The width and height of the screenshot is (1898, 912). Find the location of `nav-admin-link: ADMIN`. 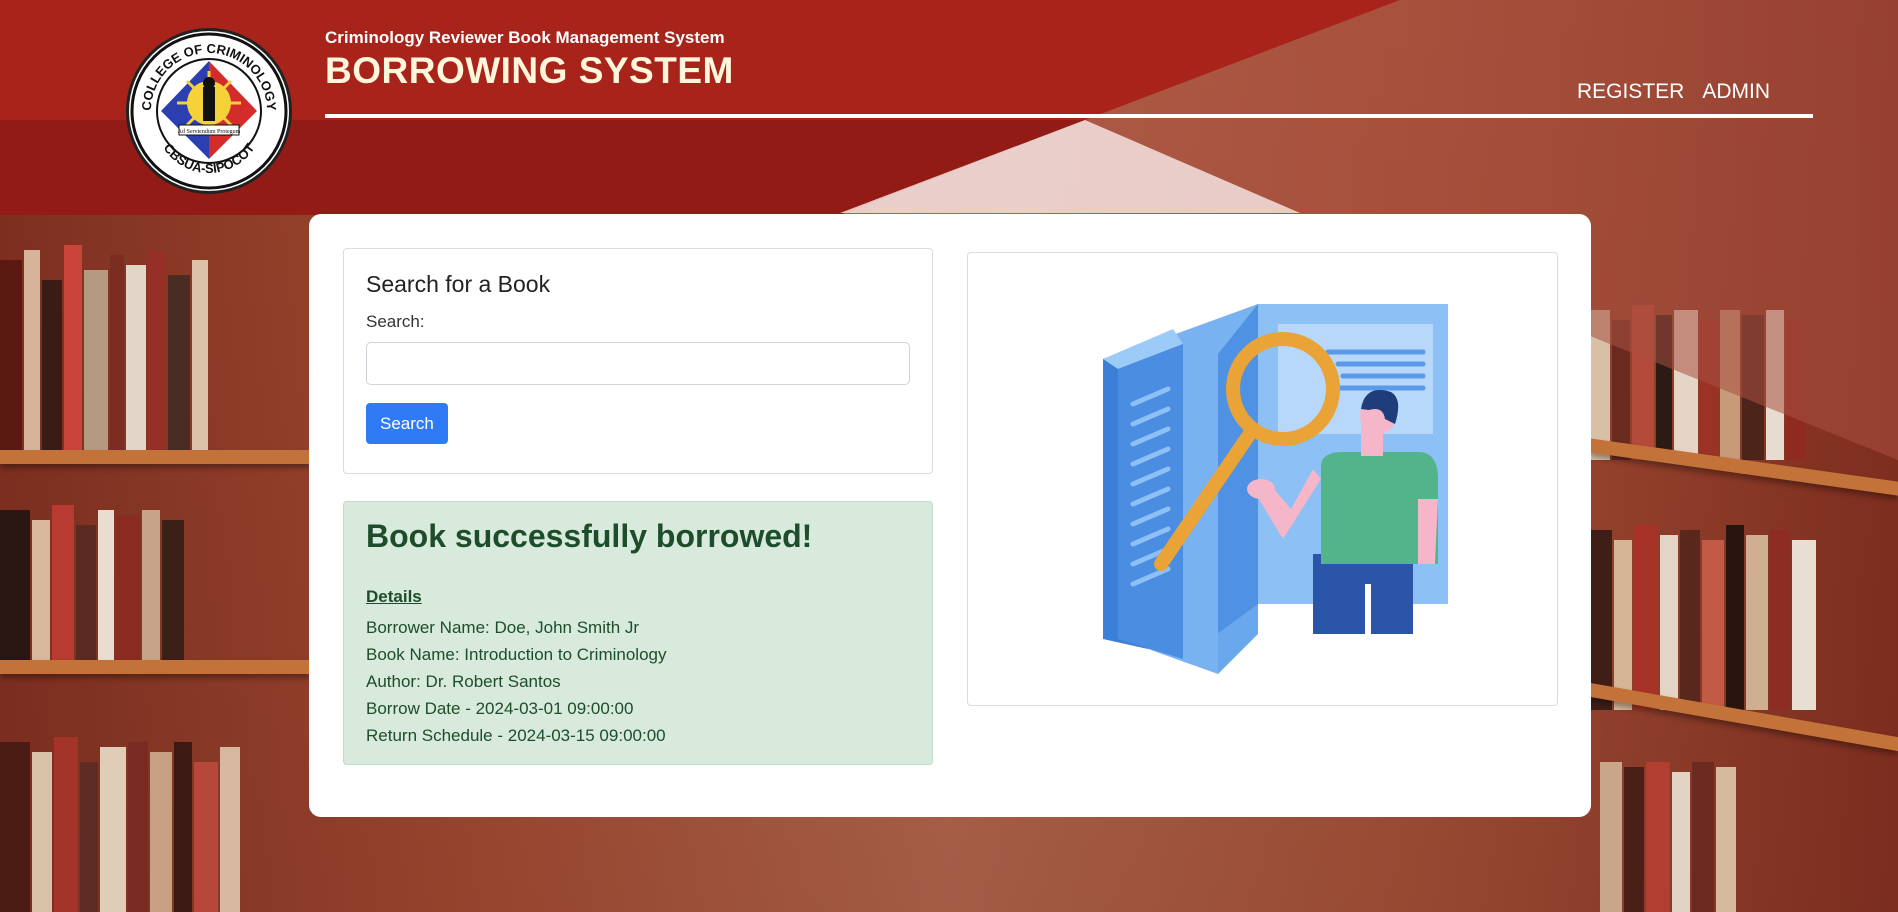

nav-admin-link: ADMIN is located at coordinates (1736, 92).